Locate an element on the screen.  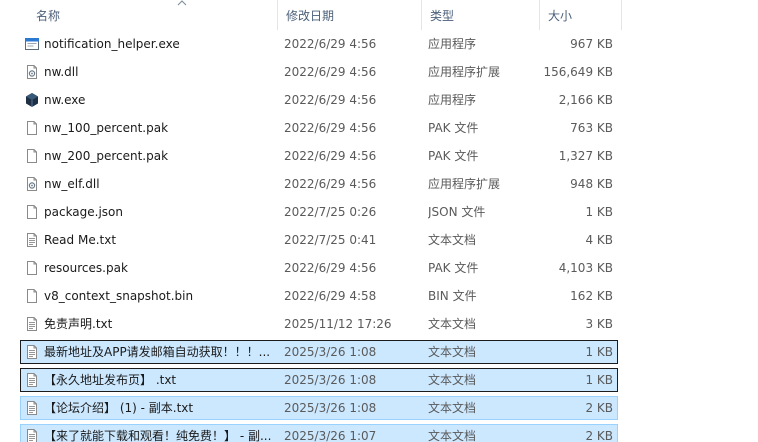
file-type: JSON 文件 is located at coordinates (457, 212).